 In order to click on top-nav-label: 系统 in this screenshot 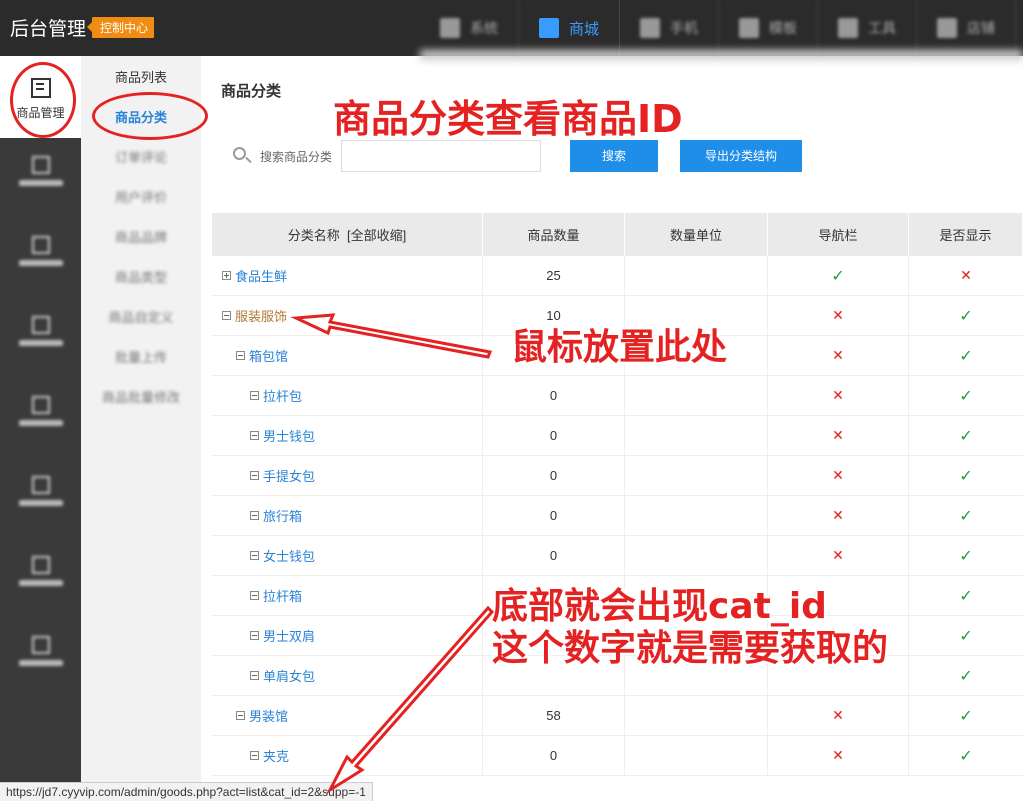, I will do `click(484, 28)`.